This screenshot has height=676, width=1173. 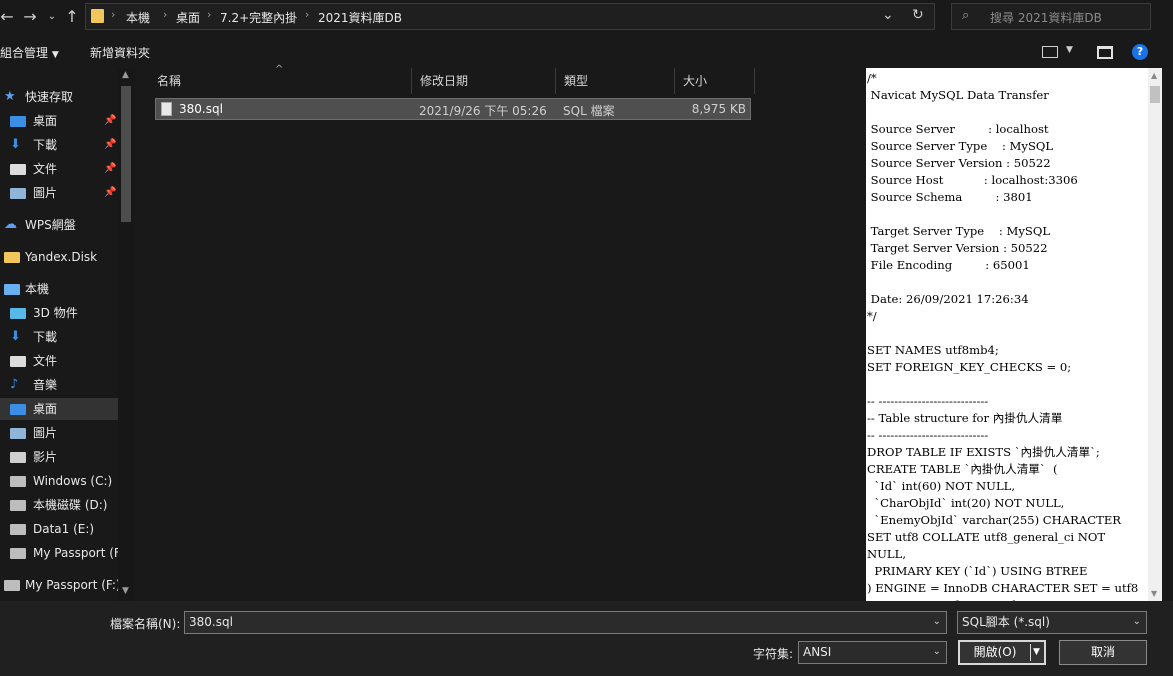 What do you see at coordinates (12, 289) in the screenshot?
I see `computer-icon` at bounding box center [12, 289].